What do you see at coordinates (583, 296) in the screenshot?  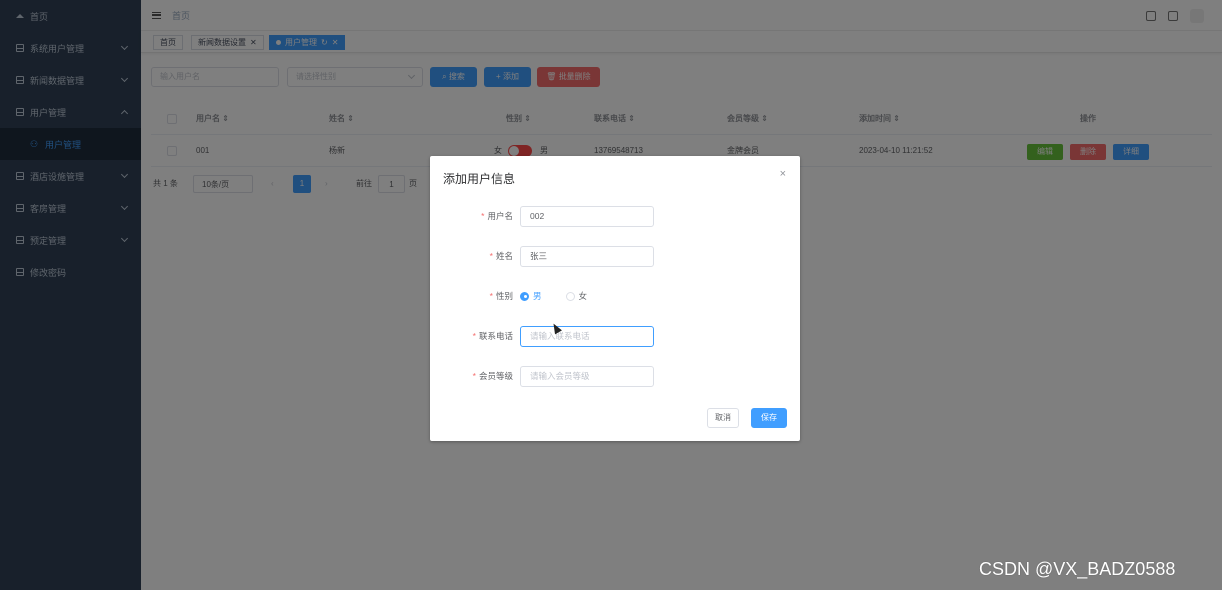 I see `radio-female-label: 女` at bounding box center [583, 296].